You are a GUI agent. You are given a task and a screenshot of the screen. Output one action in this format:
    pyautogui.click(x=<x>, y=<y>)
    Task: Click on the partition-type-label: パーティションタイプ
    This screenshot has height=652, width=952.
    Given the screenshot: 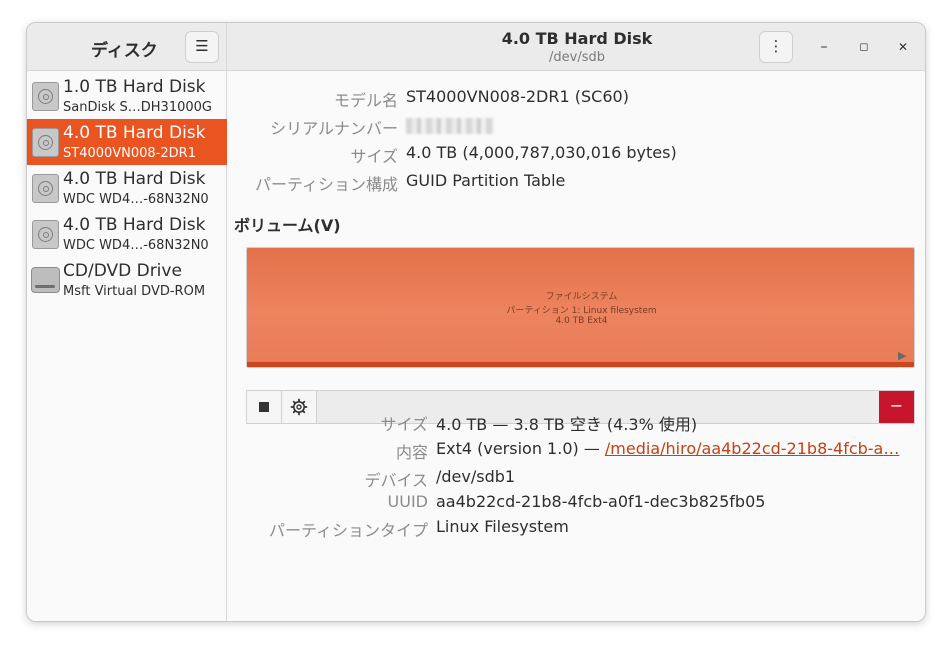 What is the action you would take?
    pyautogui.click(x=348, y=530)
    